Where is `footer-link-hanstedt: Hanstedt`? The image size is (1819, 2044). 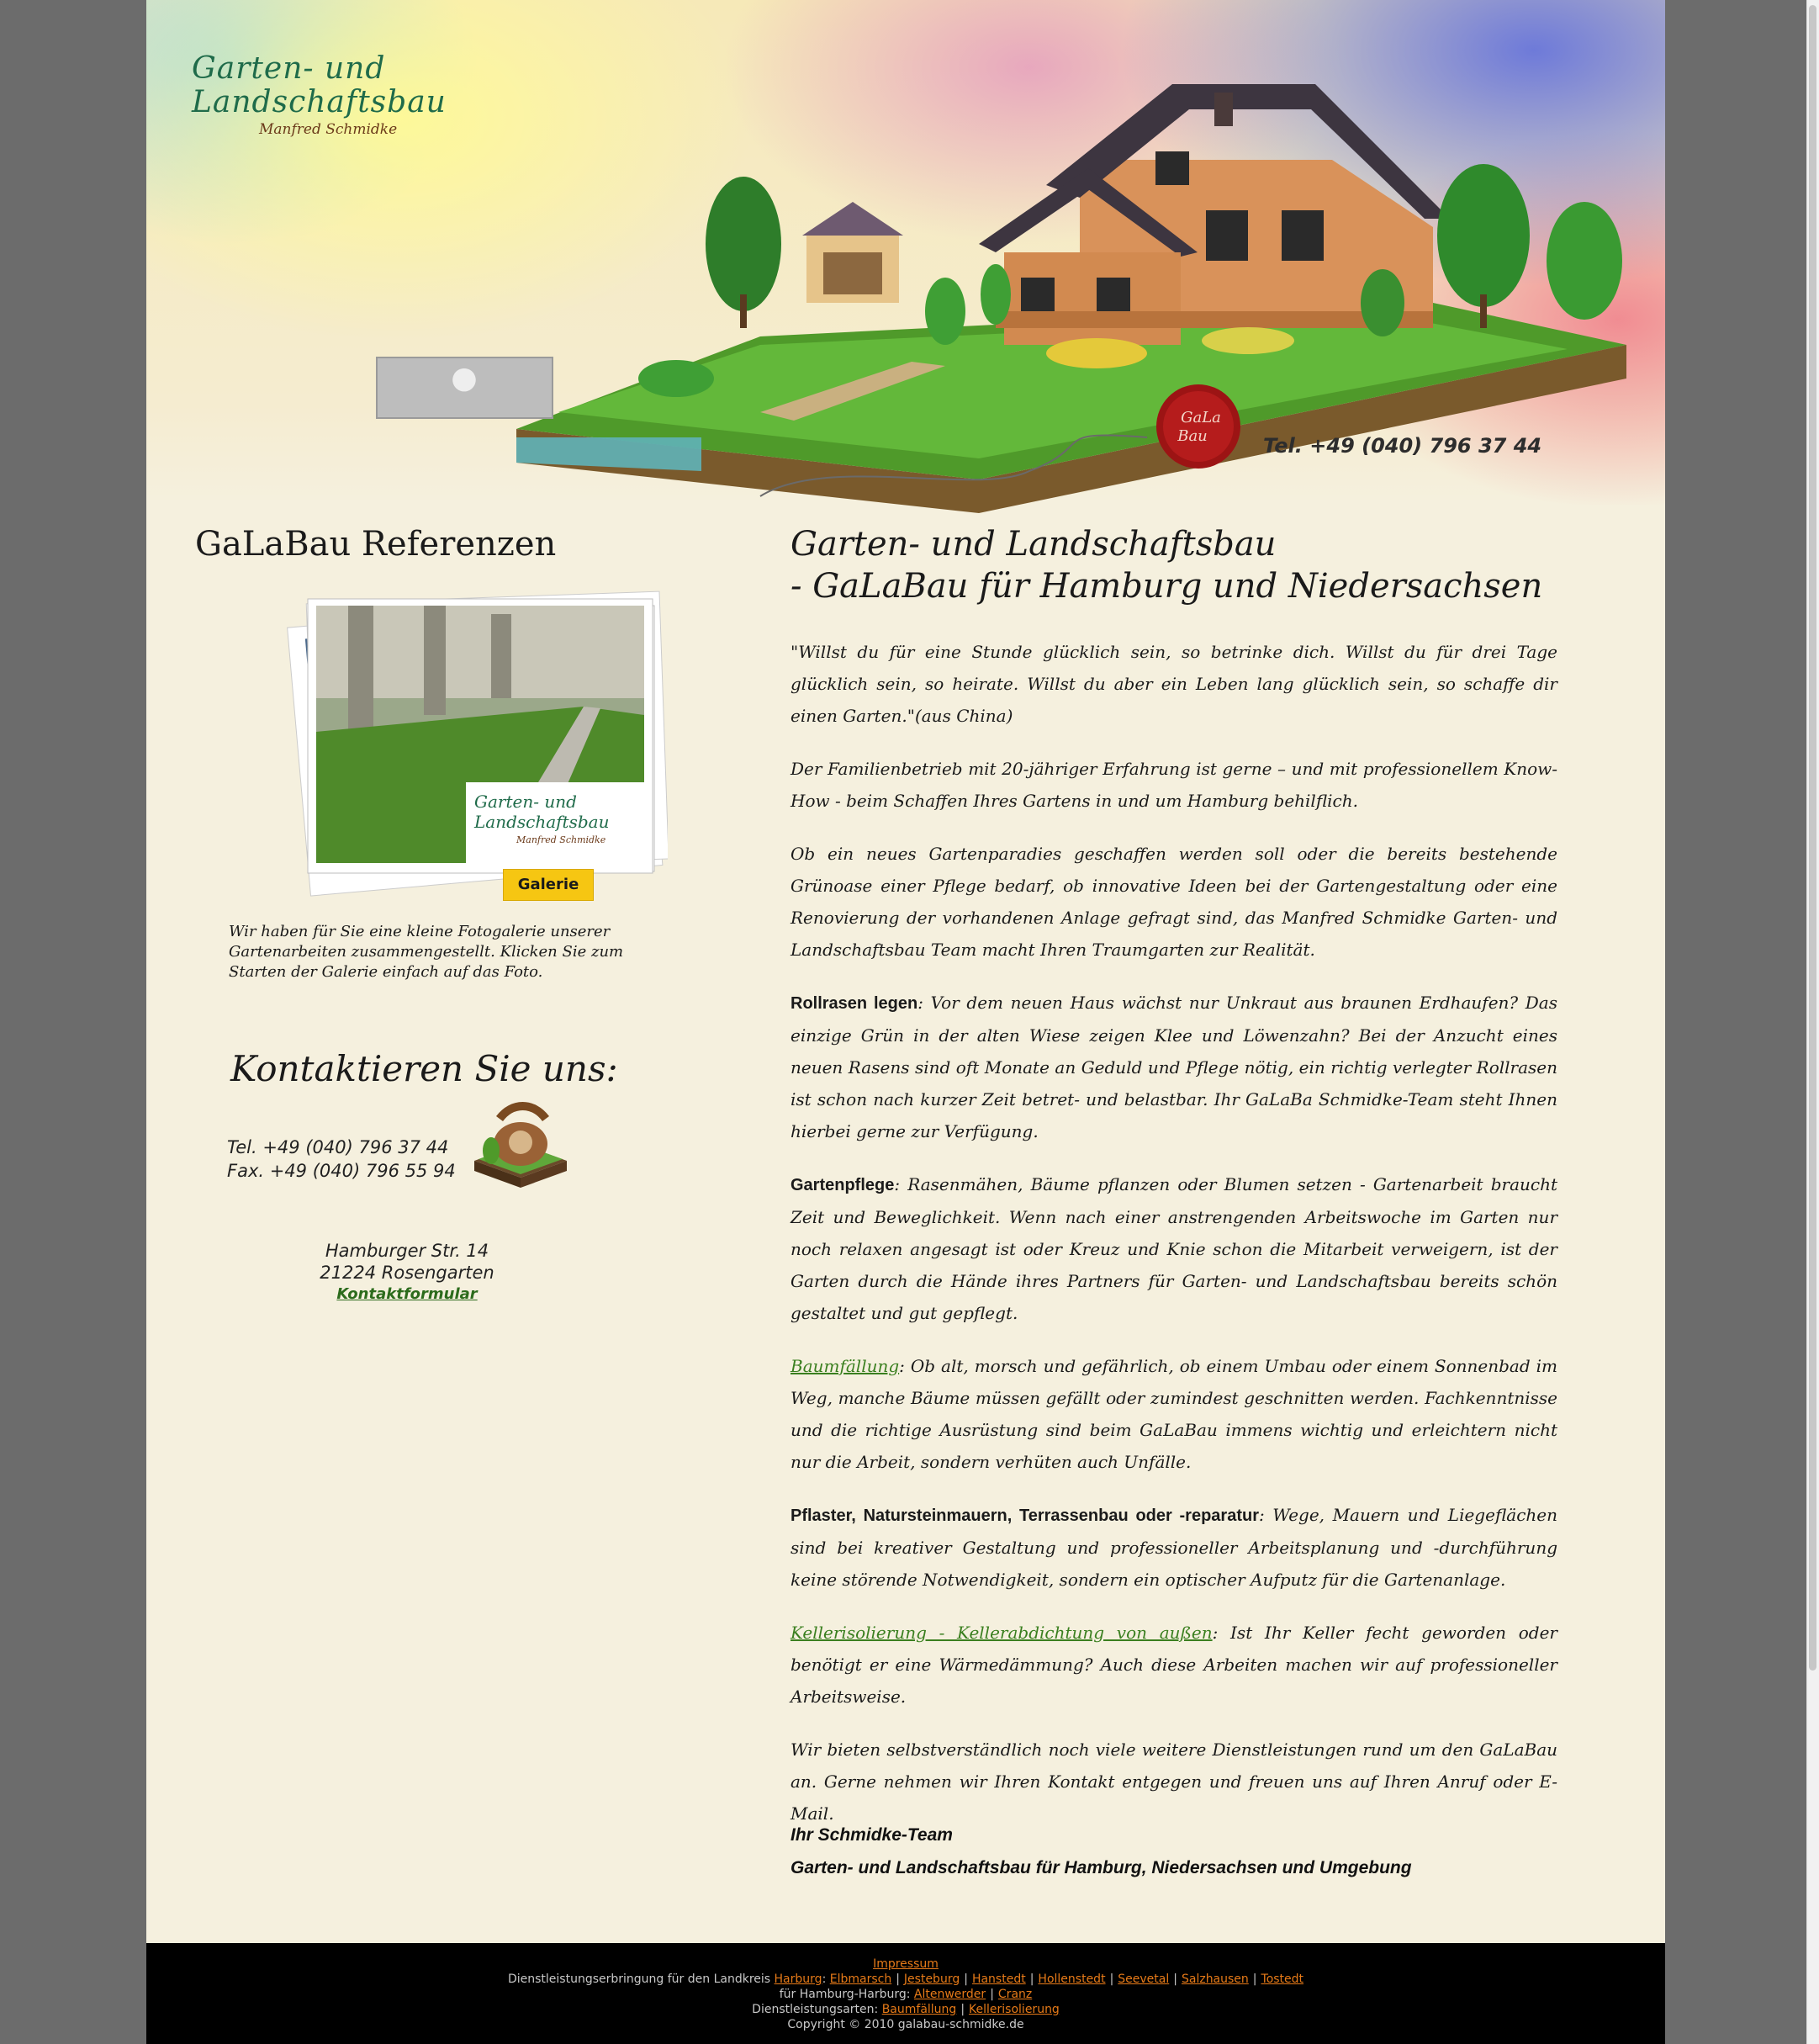
footer-link-hanstedt: Hanstedt is located at coordinates (999, 1979).